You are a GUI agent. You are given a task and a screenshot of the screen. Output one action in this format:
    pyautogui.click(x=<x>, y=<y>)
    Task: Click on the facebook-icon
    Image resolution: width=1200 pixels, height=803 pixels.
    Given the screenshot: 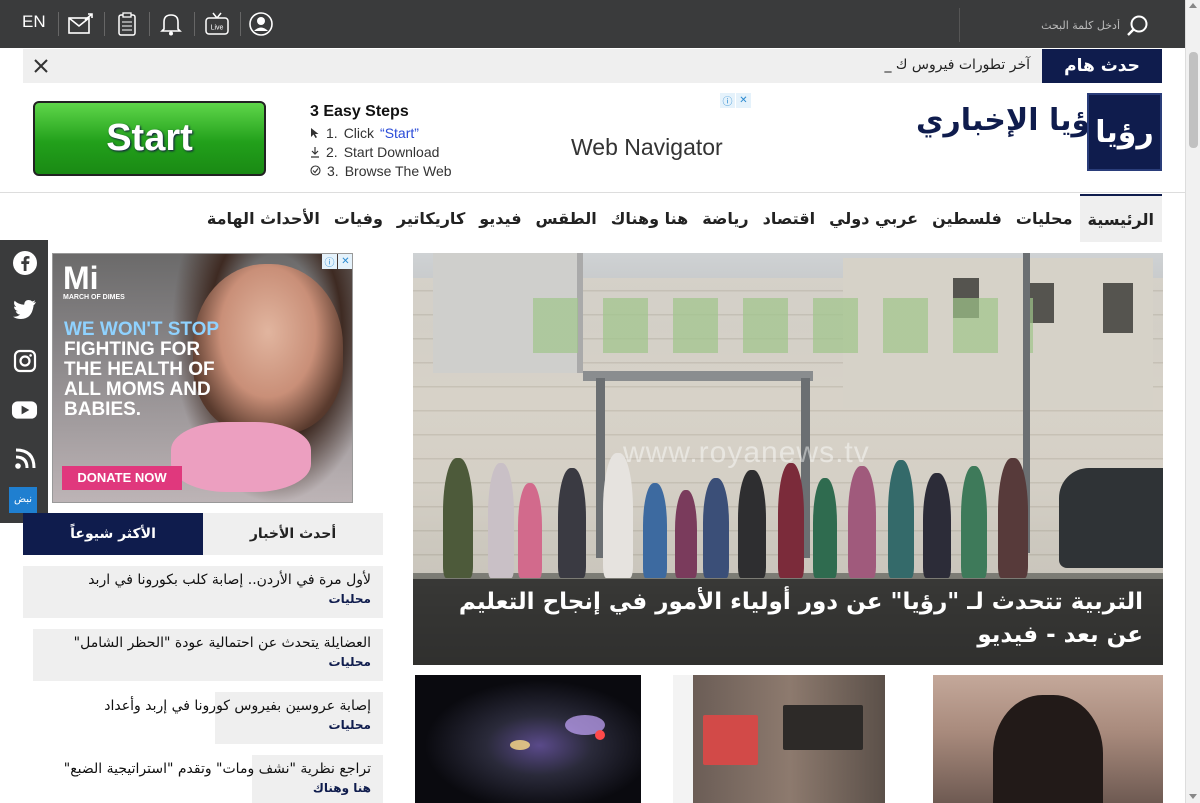 What is the action you would take?
    pyautogui.click(x=24, y=262)
    